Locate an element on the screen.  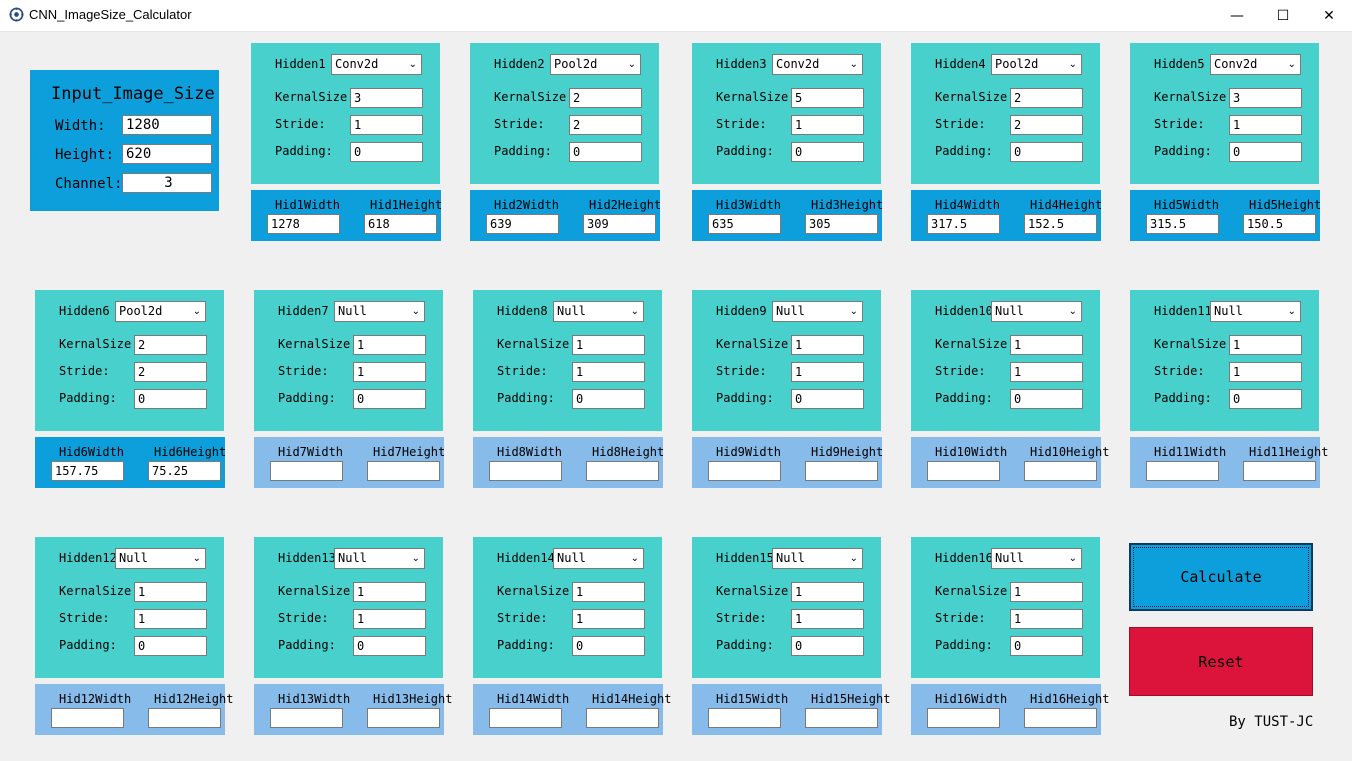
output-width-field: 639 is located at coordinates (522, 224).